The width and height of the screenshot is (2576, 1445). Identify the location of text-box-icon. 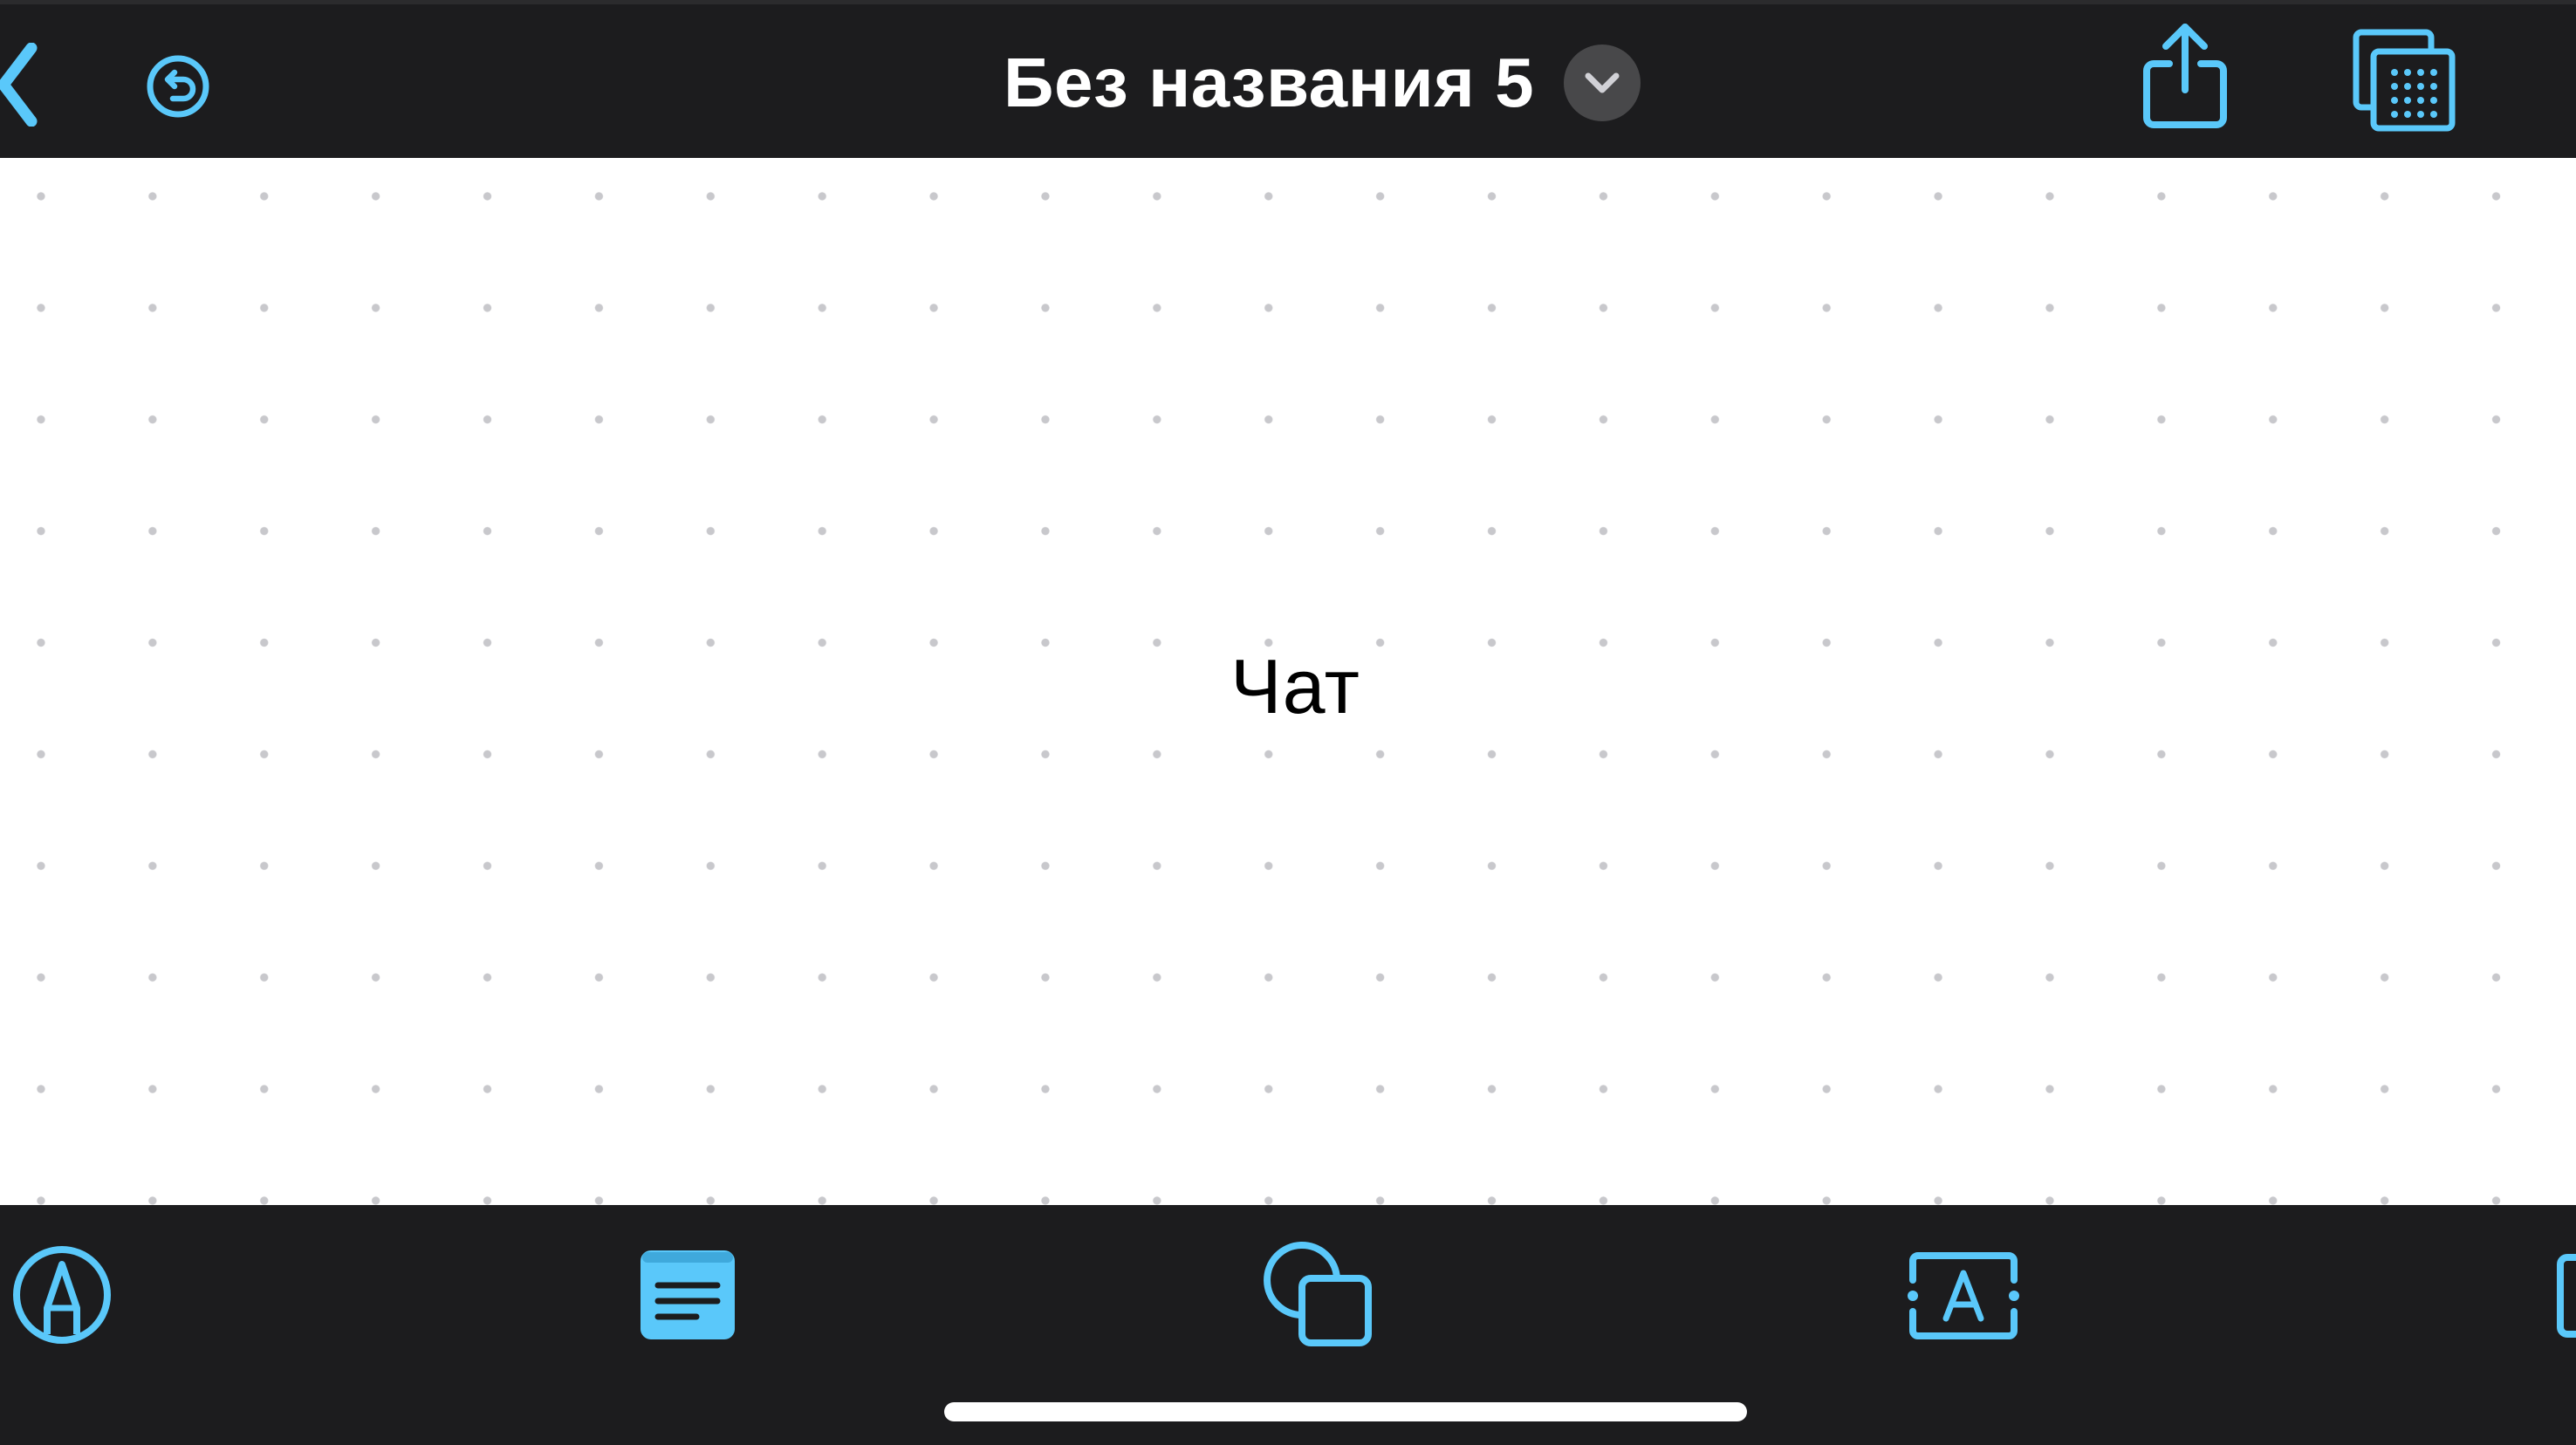
(1964, 1295).